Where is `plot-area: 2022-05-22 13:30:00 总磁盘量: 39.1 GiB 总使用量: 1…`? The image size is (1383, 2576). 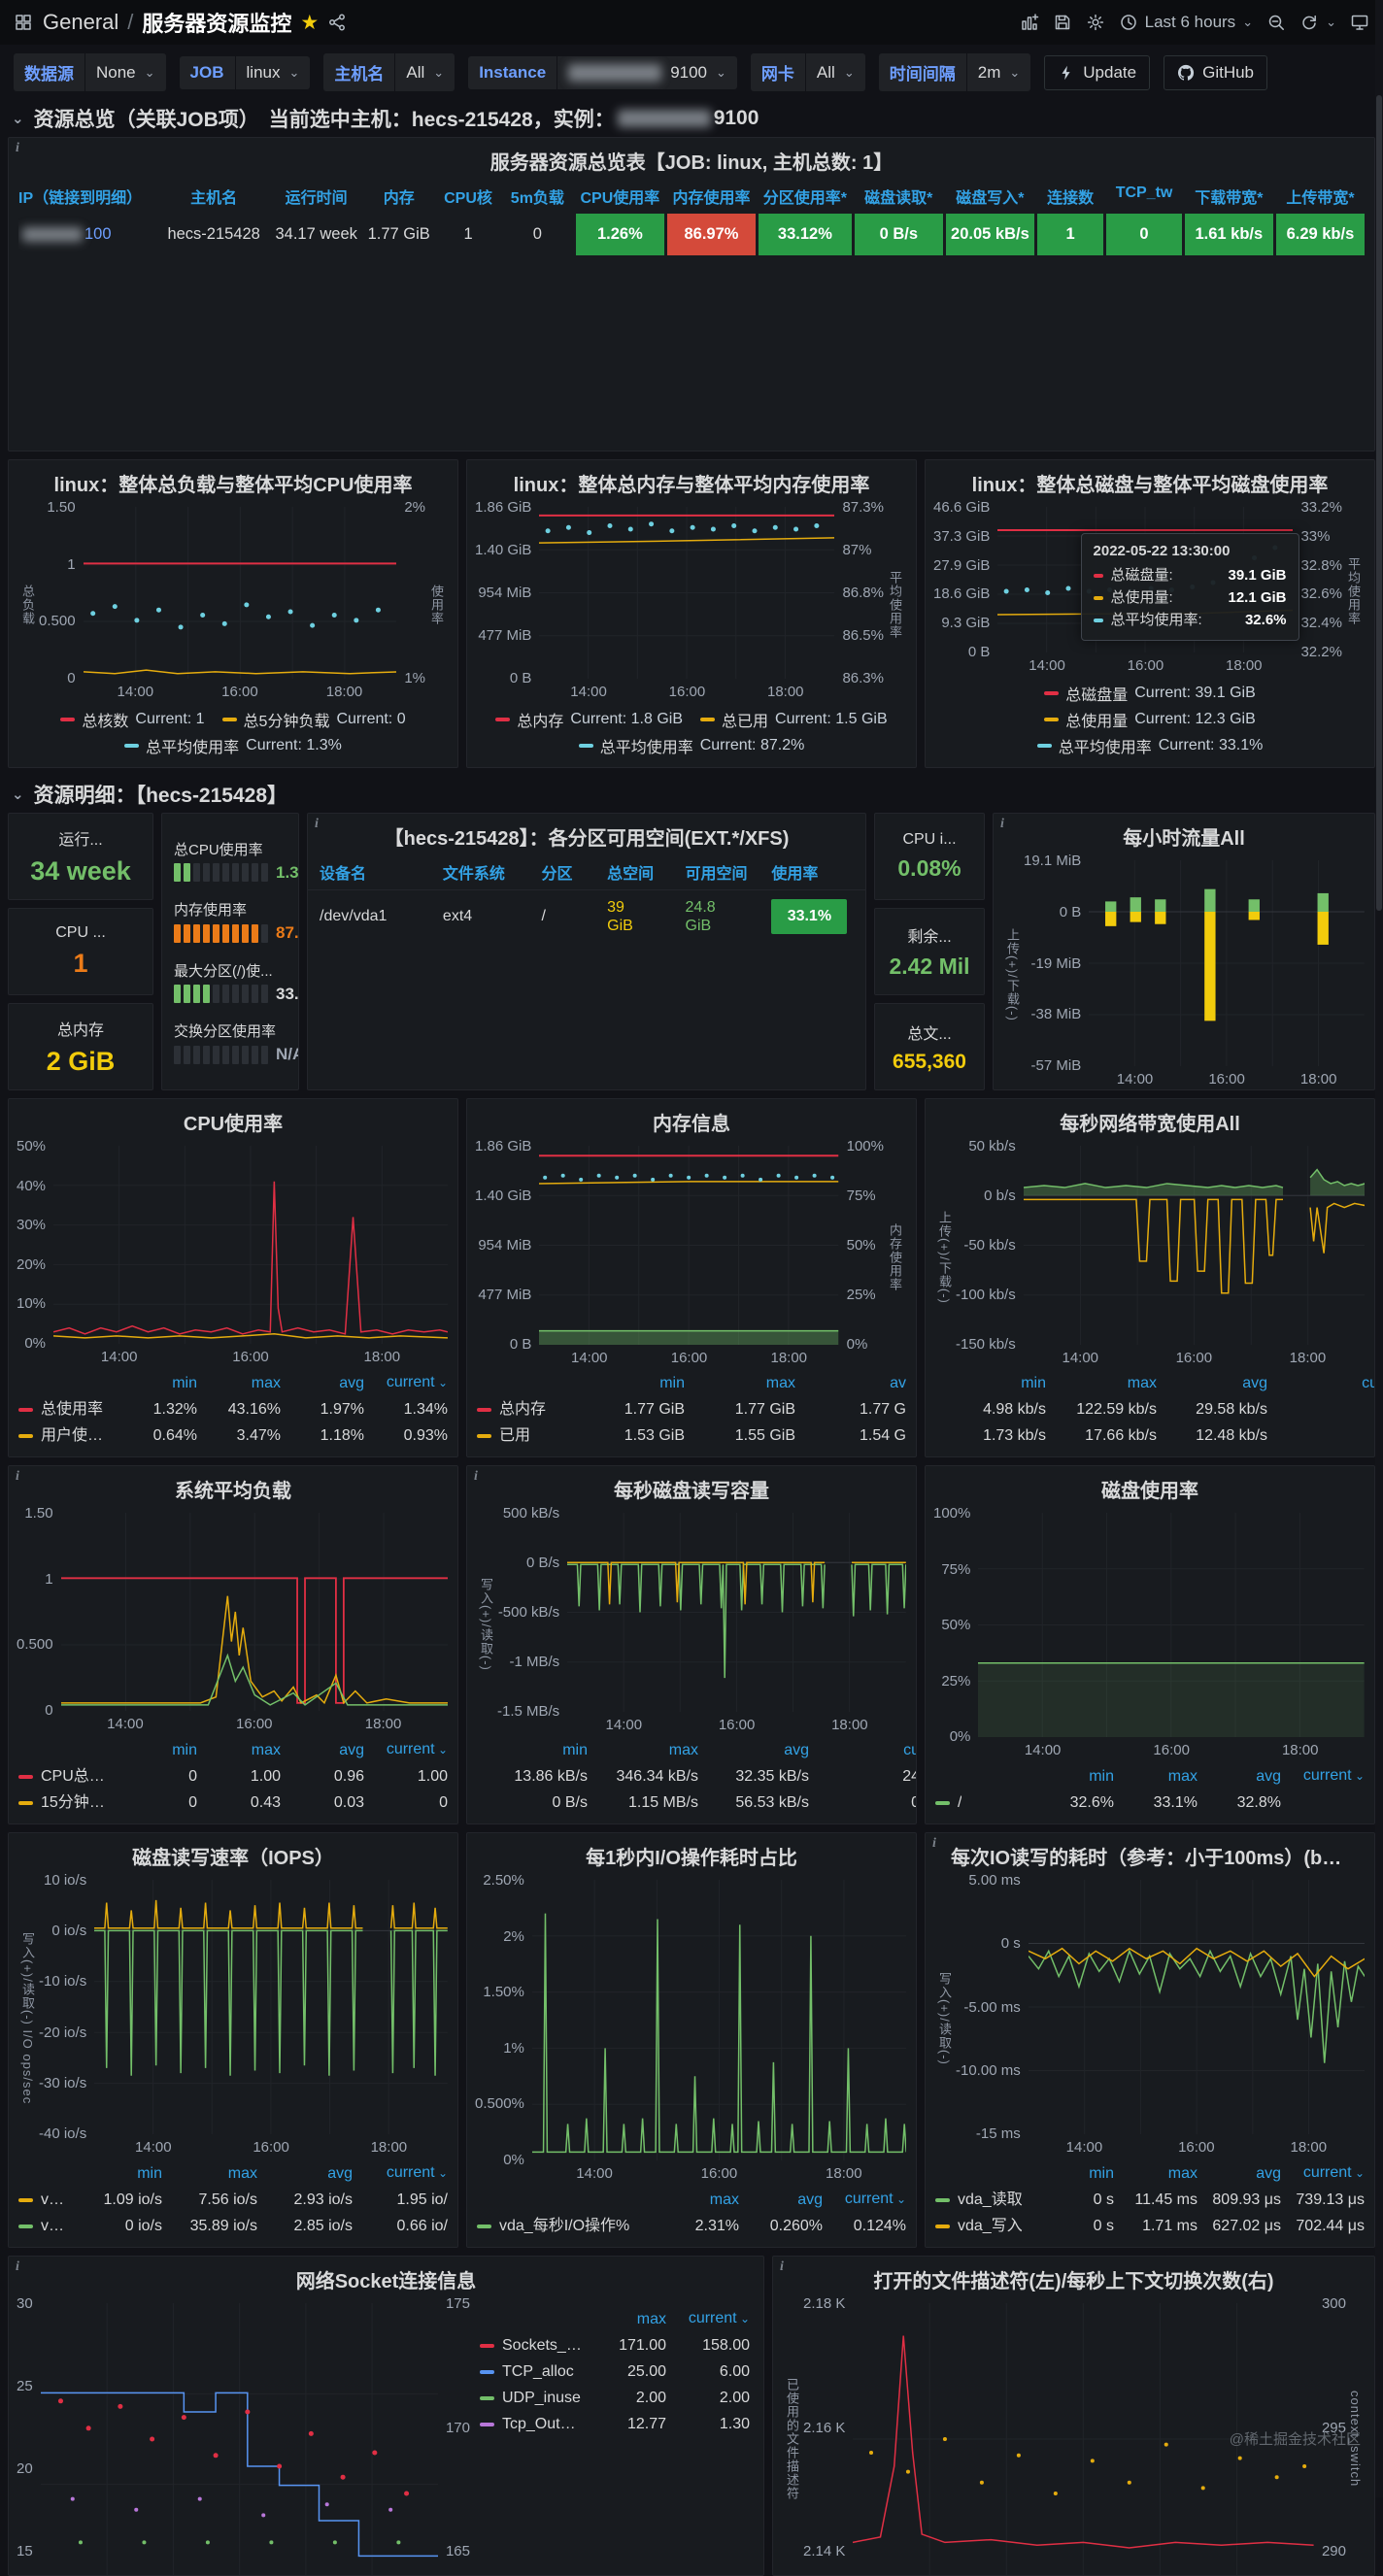 plot-area: 2022-05-22 13:30:00 总磁盘量: 39.1 GiB 总使用量: 1… is located at coordinates (1148, 579).